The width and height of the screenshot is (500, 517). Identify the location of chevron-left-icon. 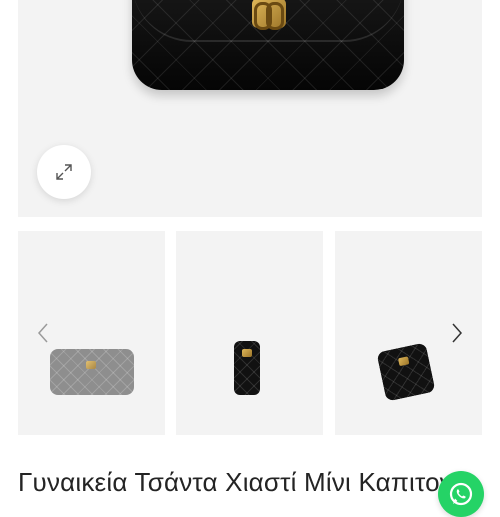
(42, 333).